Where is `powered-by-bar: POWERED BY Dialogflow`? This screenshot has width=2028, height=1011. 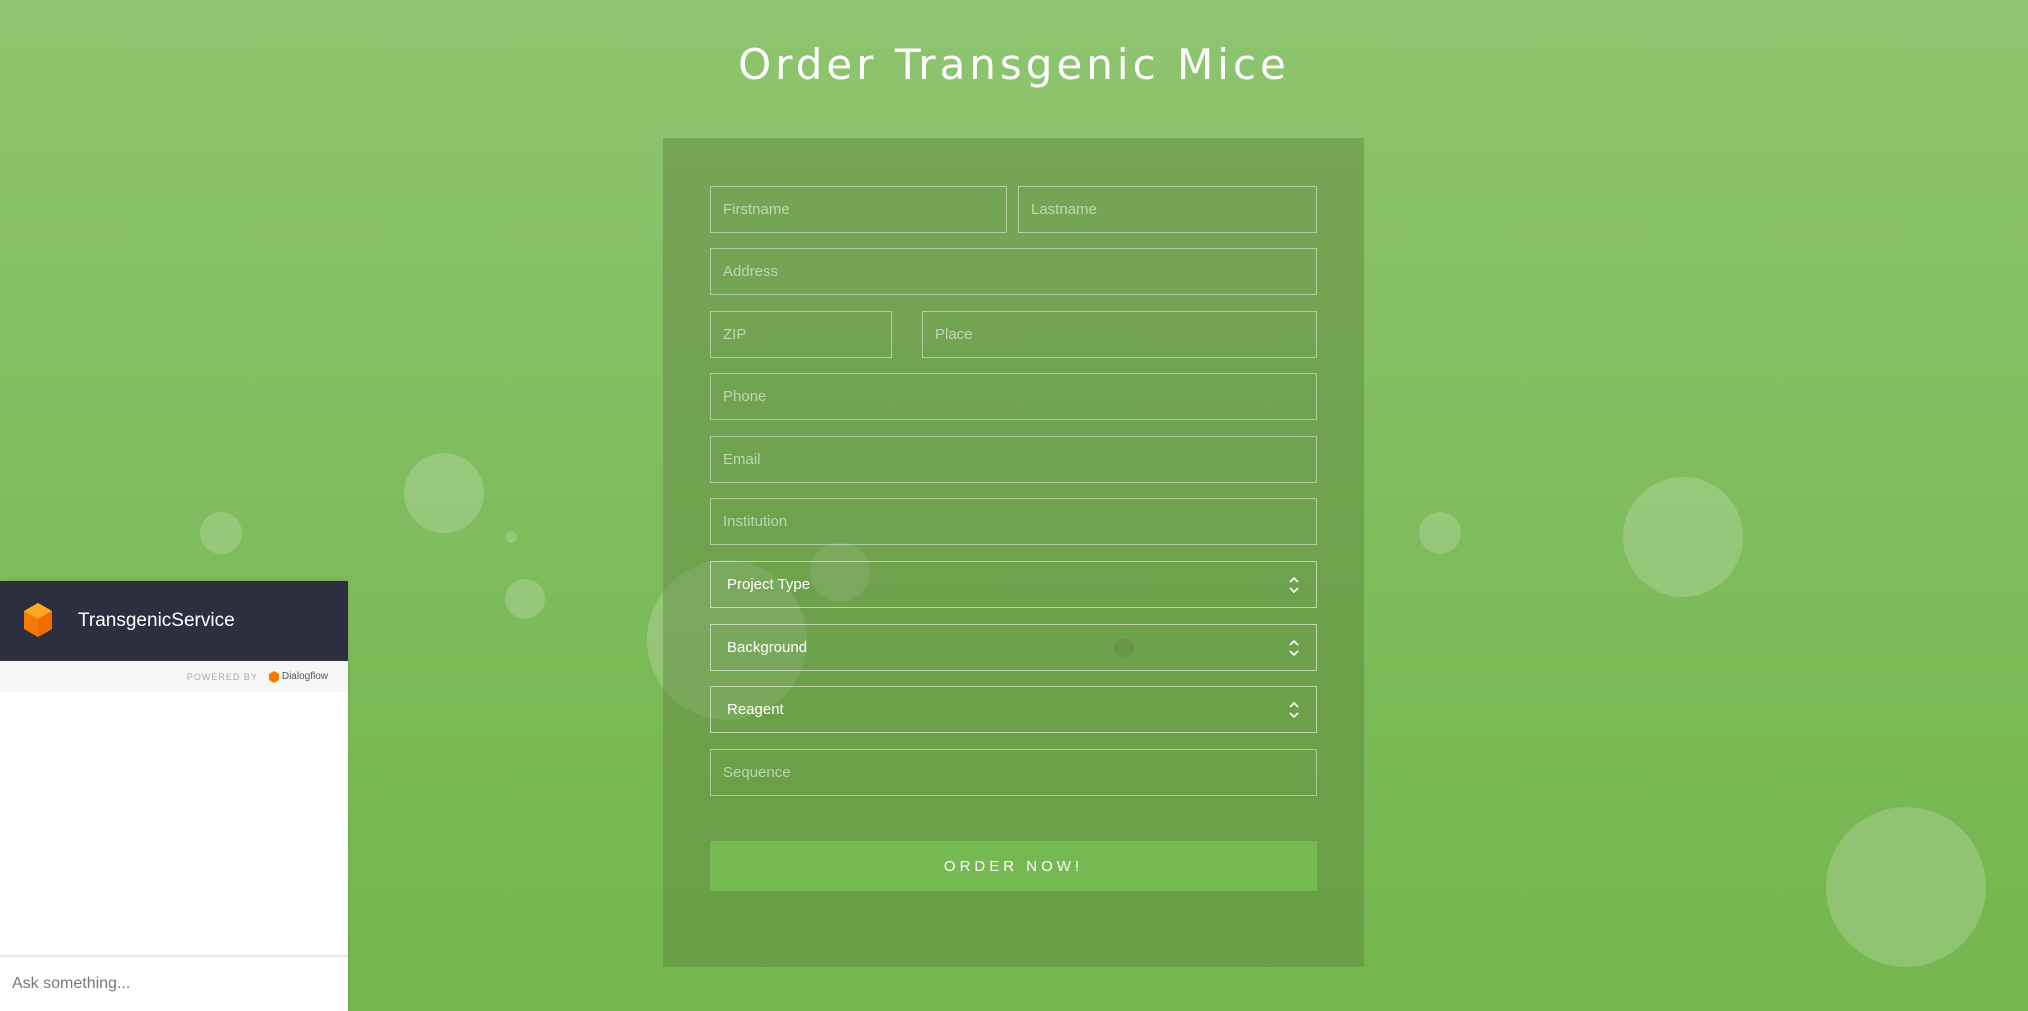 powered-by-bar: POWERED BY Dialogflow is located at coordinates (174, 676).